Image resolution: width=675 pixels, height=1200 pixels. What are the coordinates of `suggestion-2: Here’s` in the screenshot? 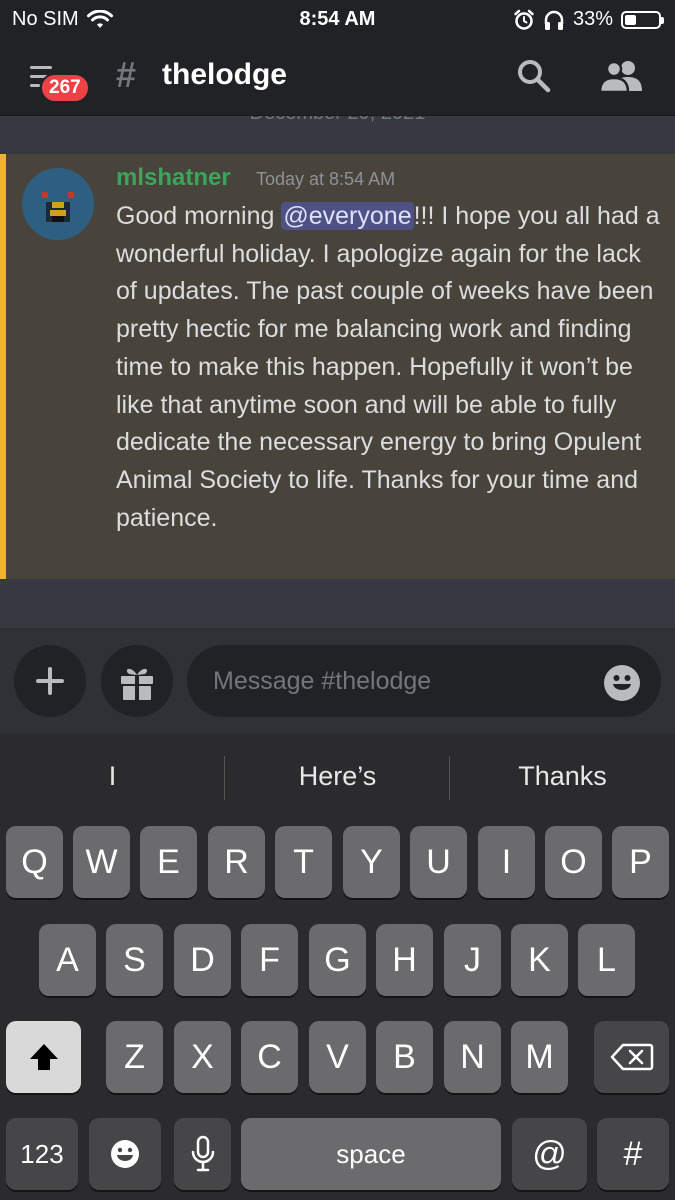 It's located at (337, 776).